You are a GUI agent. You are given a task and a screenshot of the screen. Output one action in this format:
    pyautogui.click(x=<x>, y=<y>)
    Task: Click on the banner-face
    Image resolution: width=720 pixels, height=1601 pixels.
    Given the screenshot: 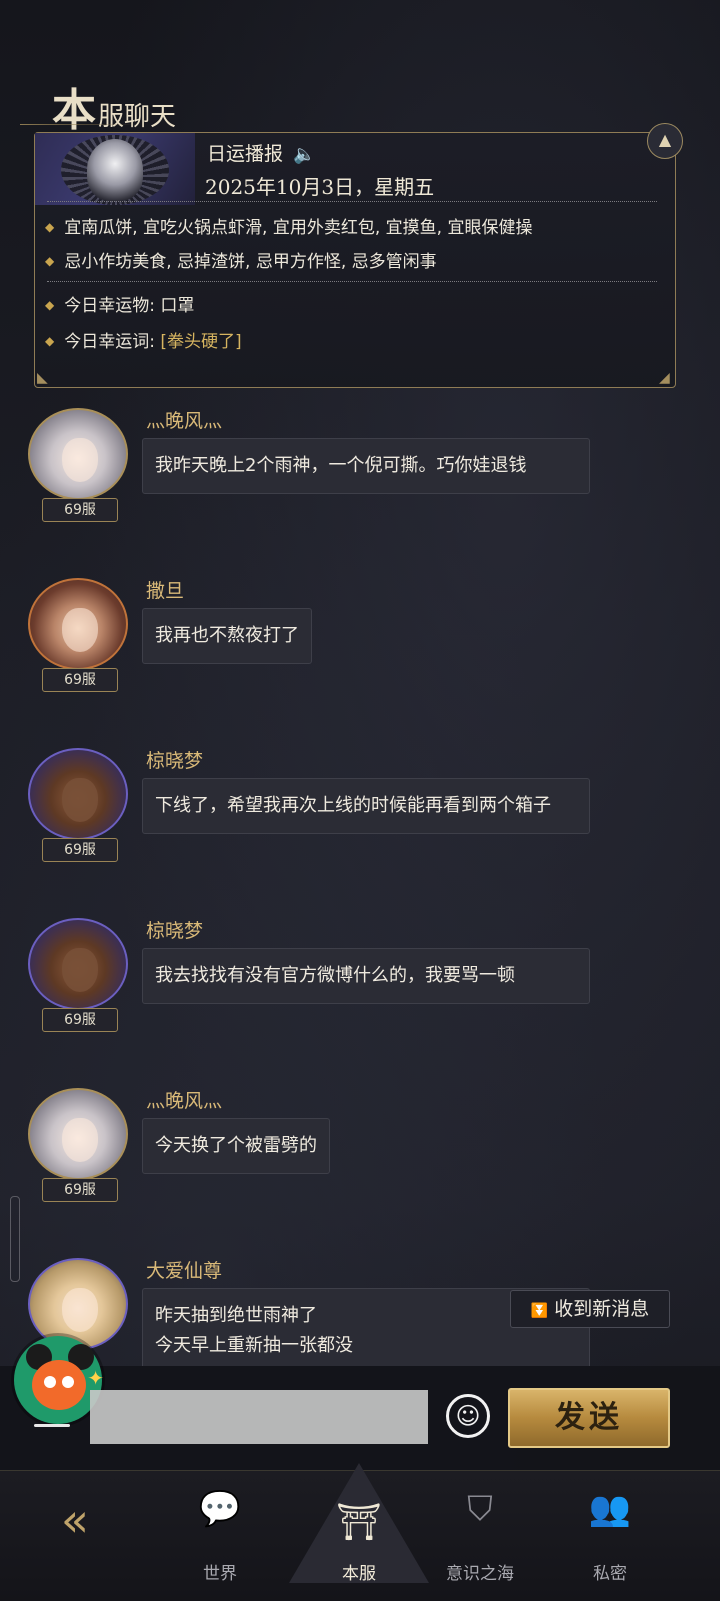 What is the action you would take?
    pyautogui.click(x=115, y=170)
    